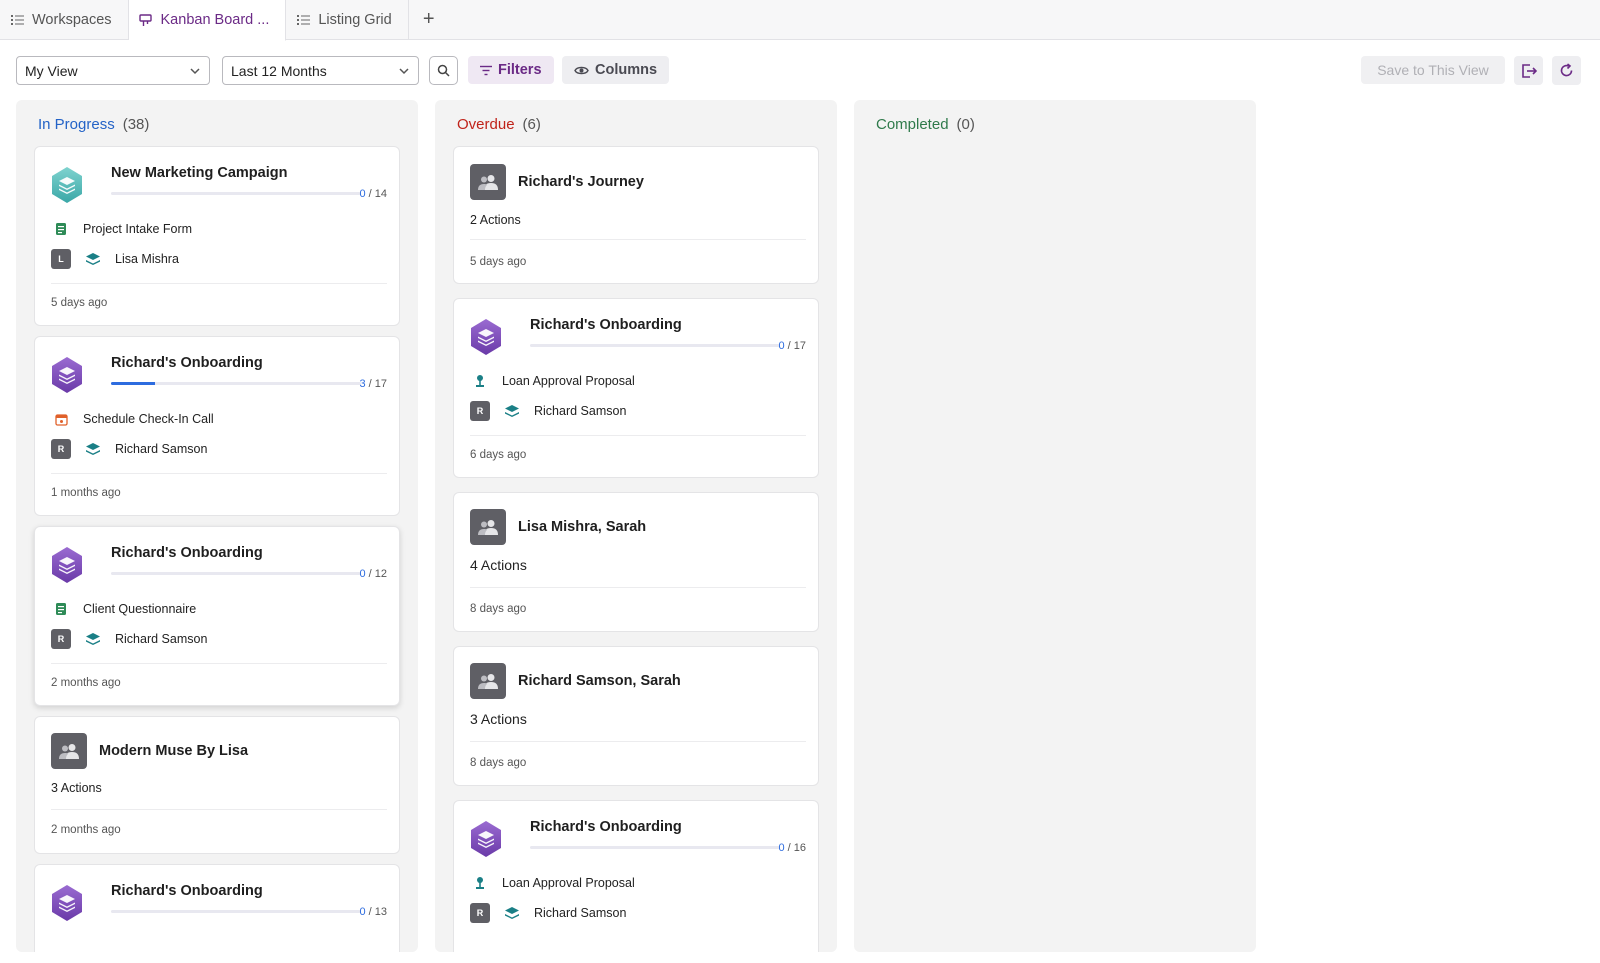  I want to click on actions-count: 4 Actions, so click(498, 565).